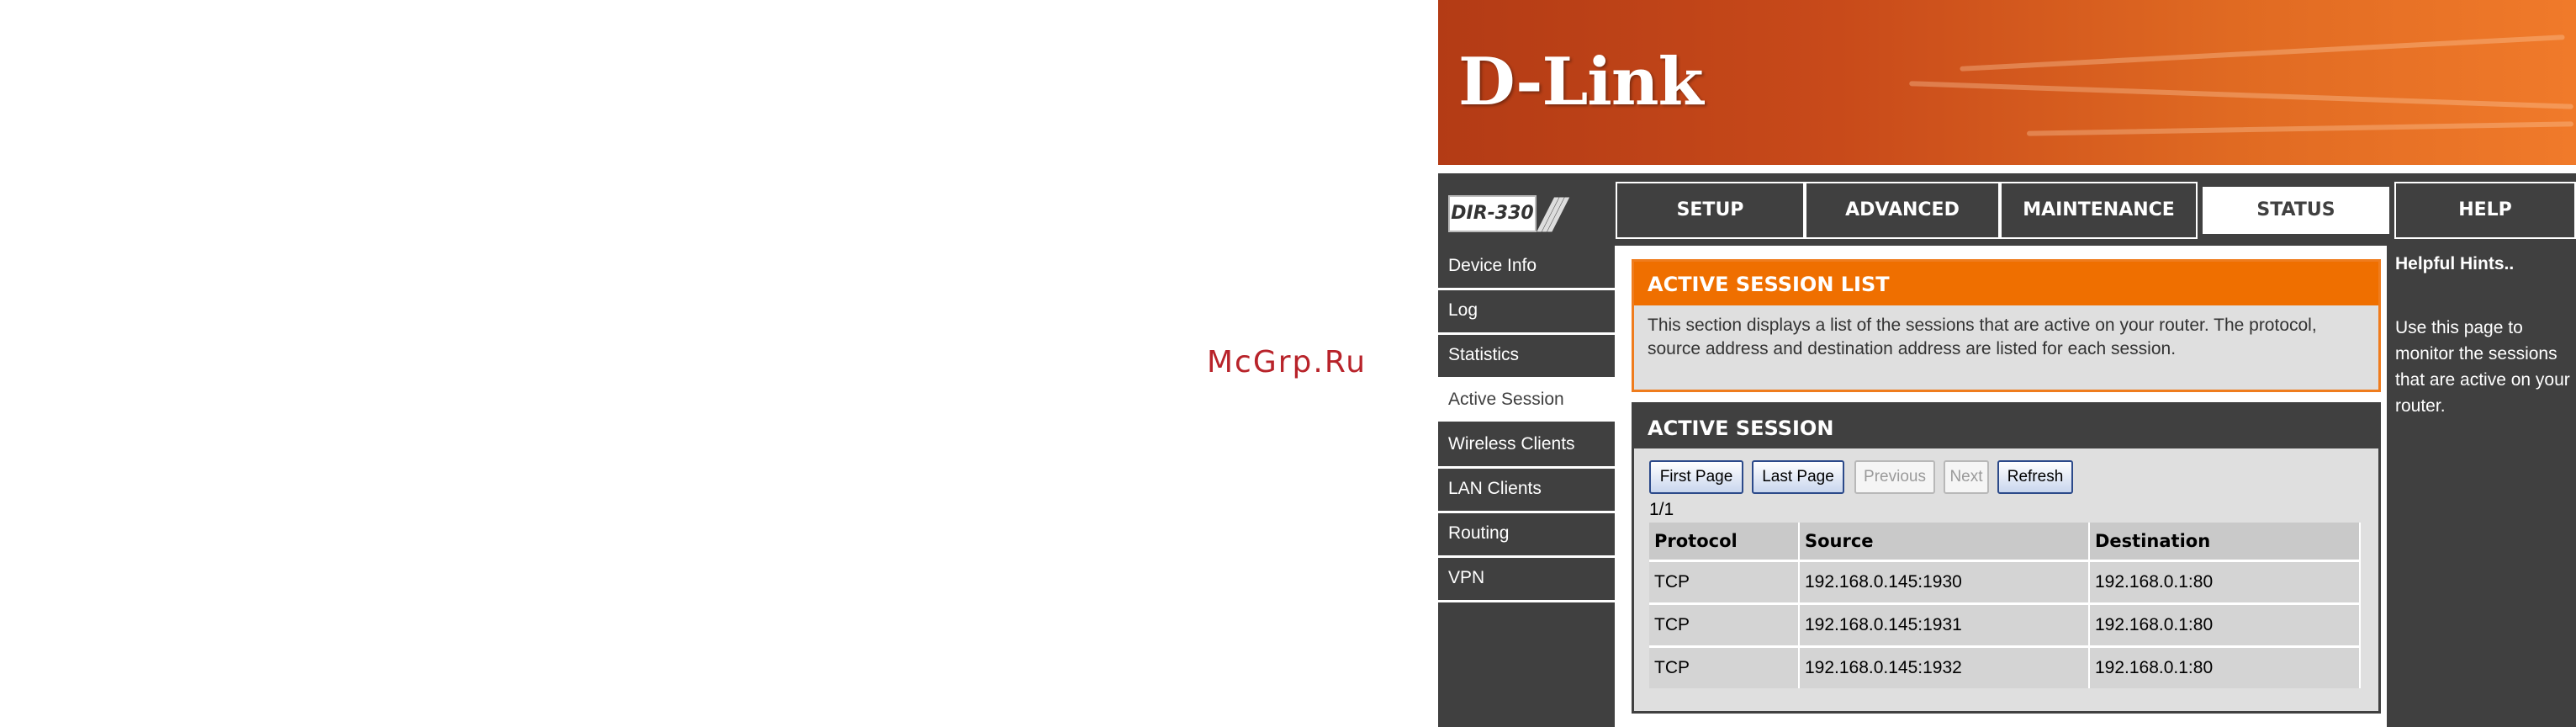 Image resolution: width=2576 pixels, height=727 pixels. I want to click on source-cell: 192.168.0.145:1931, so click(1945, 624).